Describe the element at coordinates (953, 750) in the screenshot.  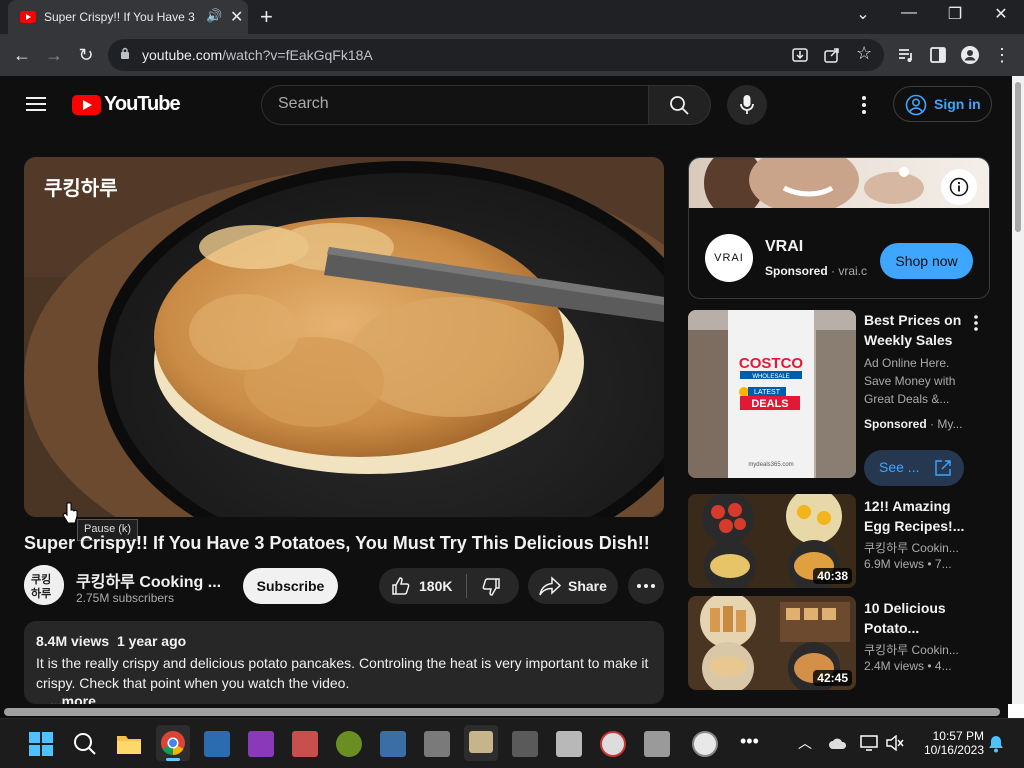
I see `clock-date: 10/16/2023` at that location.